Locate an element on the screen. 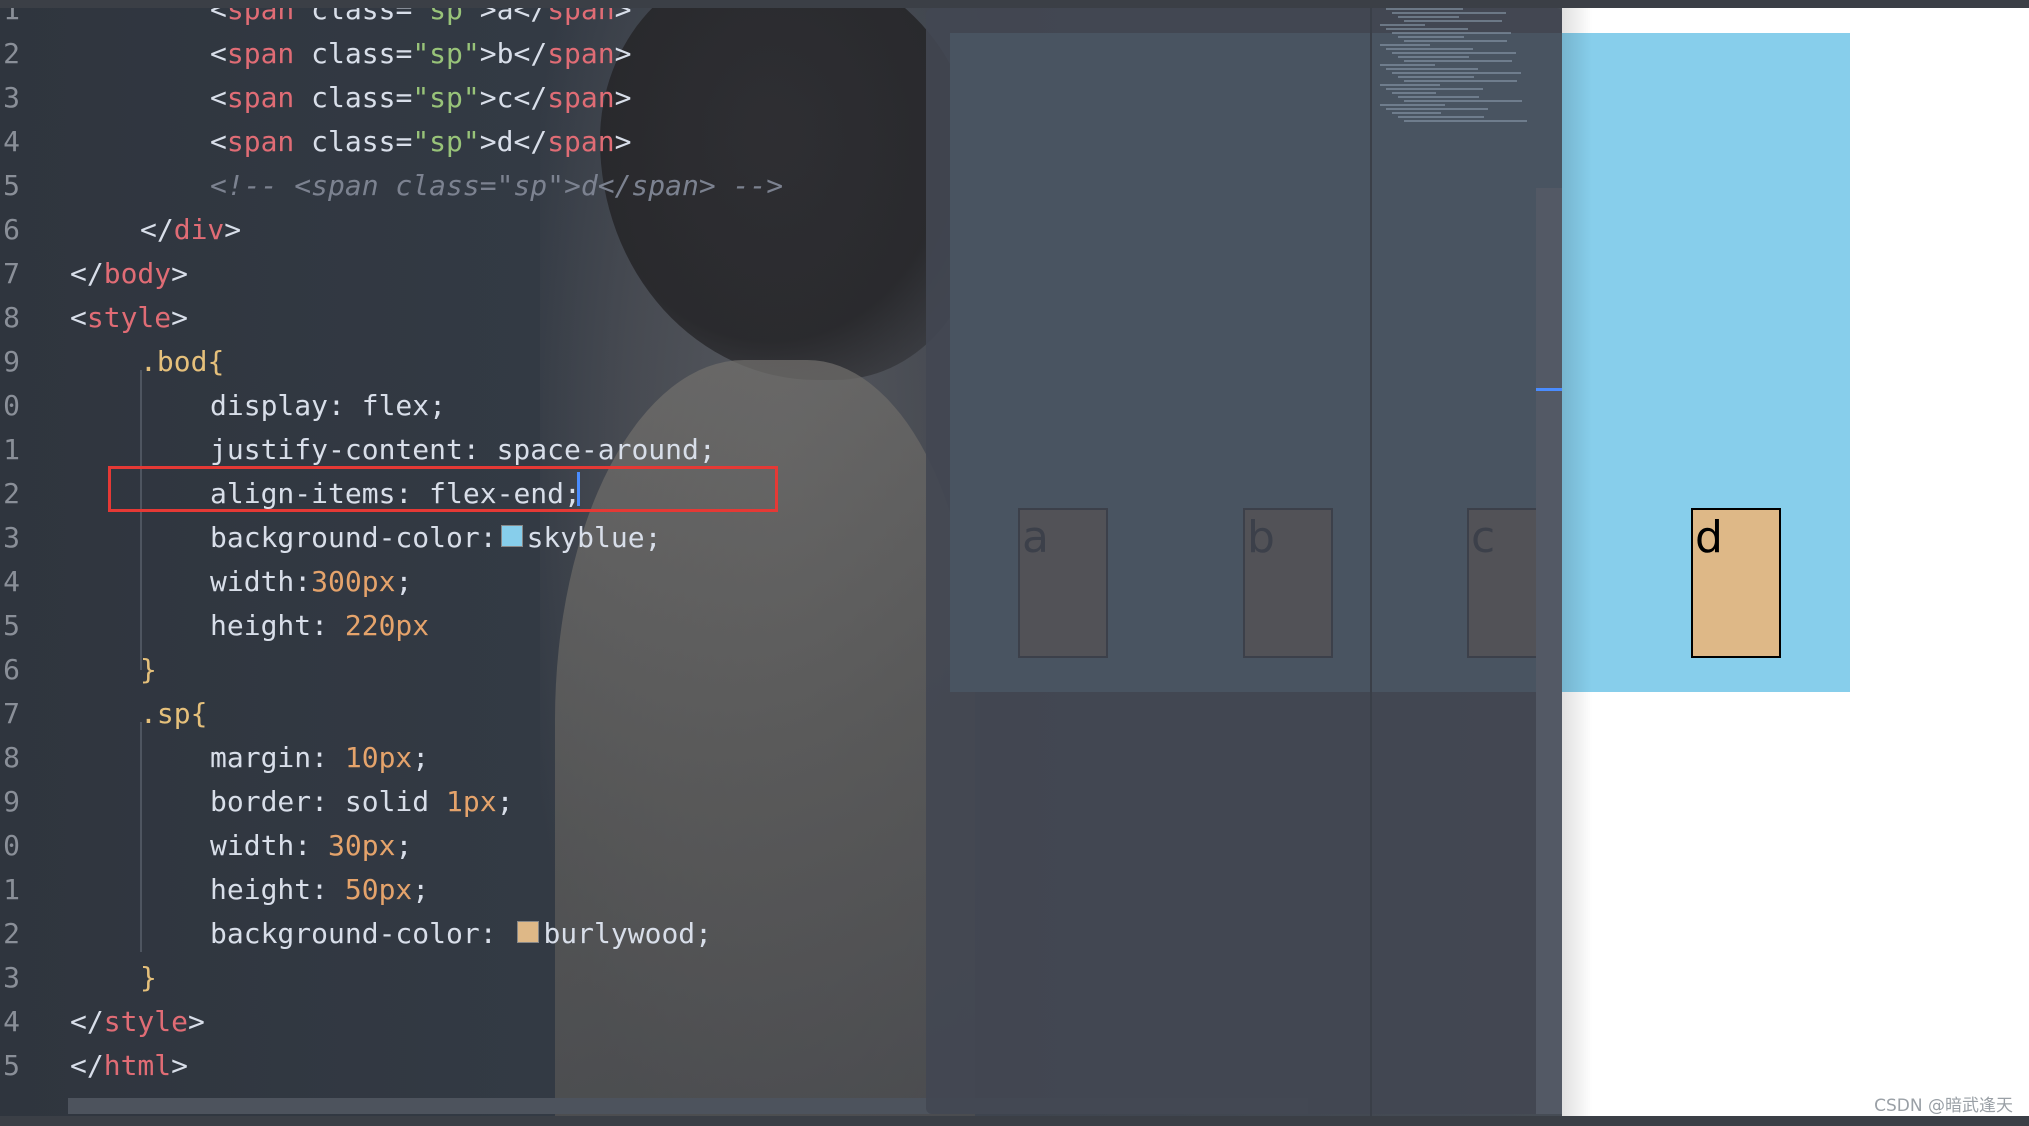 The image size is (2029, 1126). code-line: </html> is located at coordinates (129, 1066).